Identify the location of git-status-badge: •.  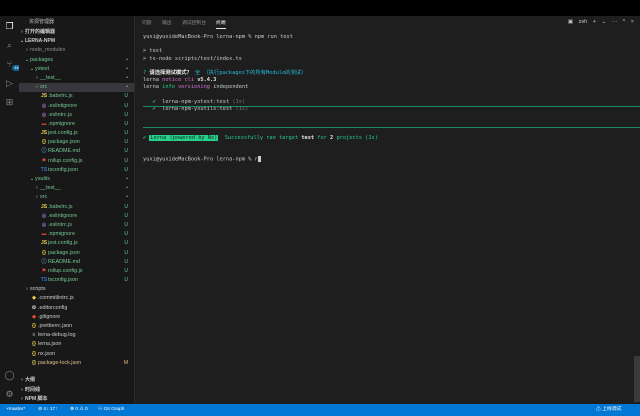
(127, 77).